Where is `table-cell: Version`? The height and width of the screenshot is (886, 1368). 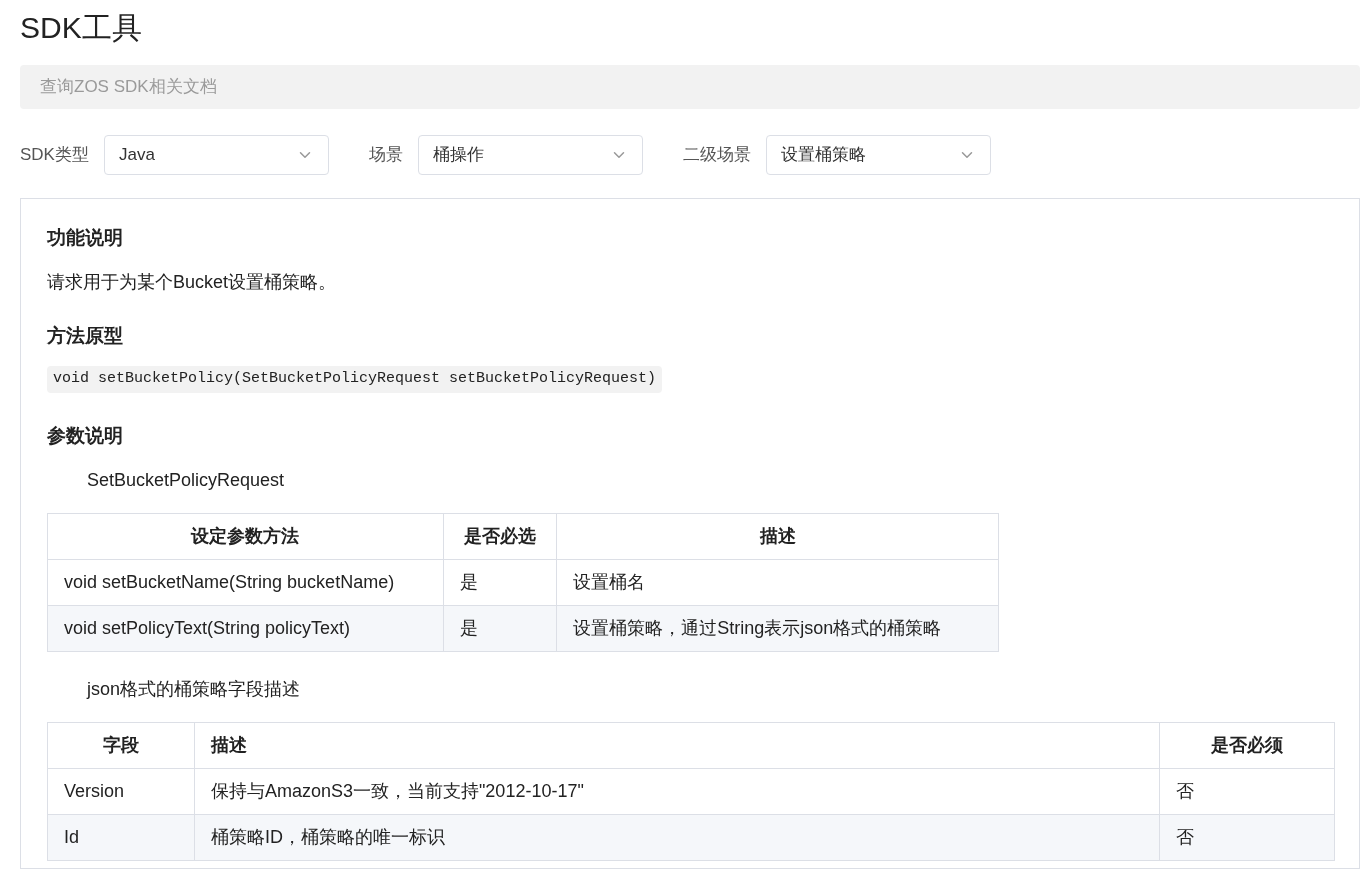
table-cell: Version is located at coordinates (121, 791).